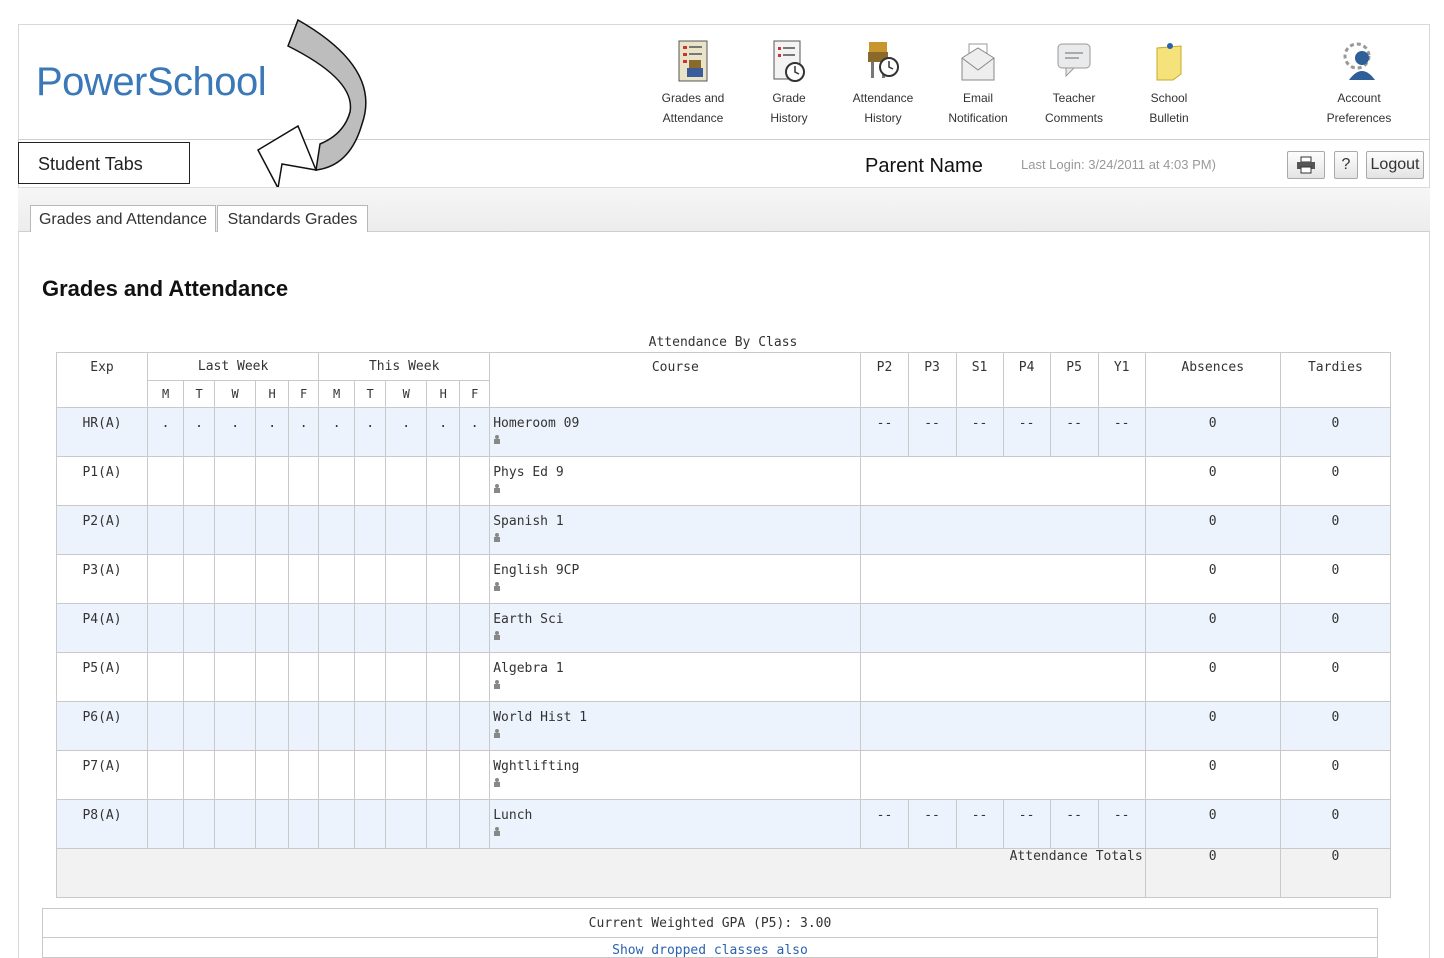 The width and height of the screenshot is (1444, 958). What do you see at coordinates (883, 84) in the screenshot?
I see `nav-attendance-history: Attendance History` at bounding box center [883, 84].